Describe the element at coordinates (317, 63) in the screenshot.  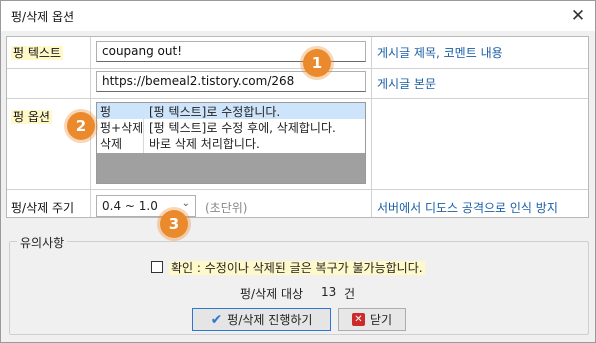
I see `step-badge-1: 1` at that location.